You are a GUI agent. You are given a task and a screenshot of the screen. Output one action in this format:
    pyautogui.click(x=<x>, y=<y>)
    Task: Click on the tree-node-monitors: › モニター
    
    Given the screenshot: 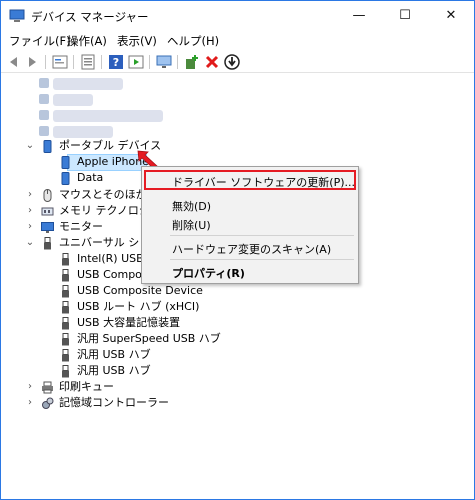 What is the action you would take?
    pyautogui.click(x=71, y=227)
    